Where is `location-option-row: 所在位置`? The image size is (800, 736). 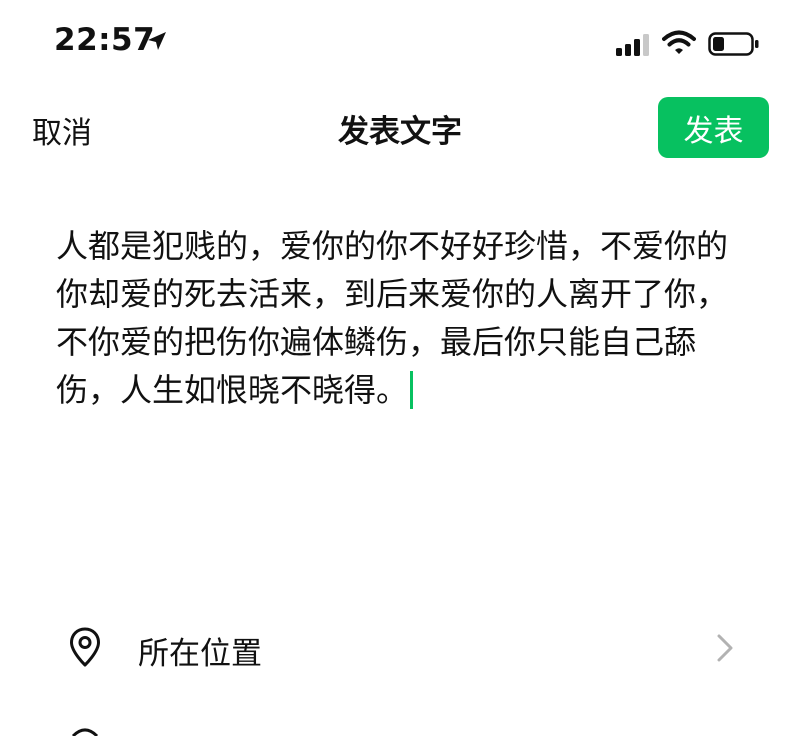
location-option-row: 所在位置 is located at coordinates (400, 648).